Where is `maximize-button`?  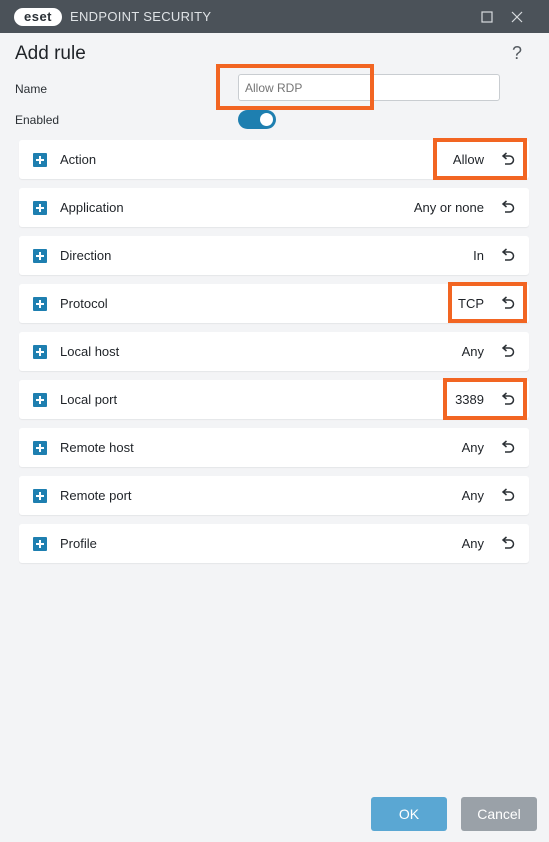 maximize-button is located at coordinates (487, 17).